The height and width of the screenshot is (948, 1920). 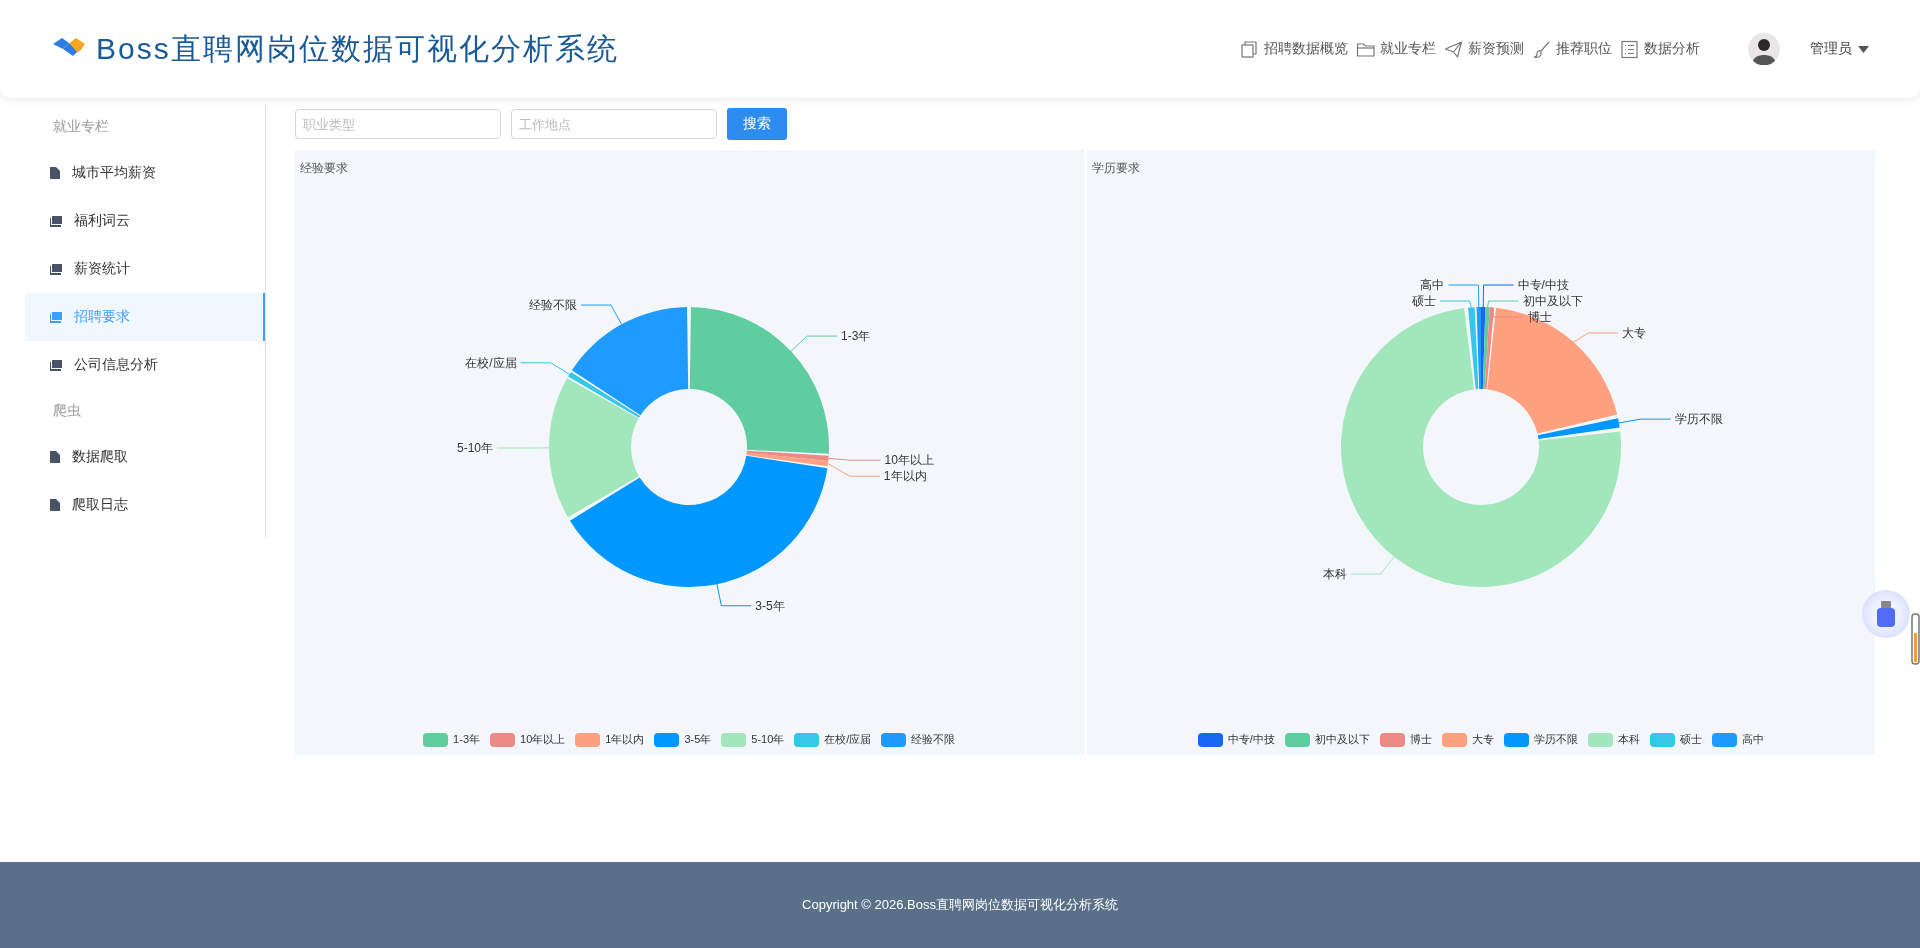 What do you see at coordinates (933, 739) in the screenshot?
I see `legend-label: 经验不限` at bounding box center [933, 739].